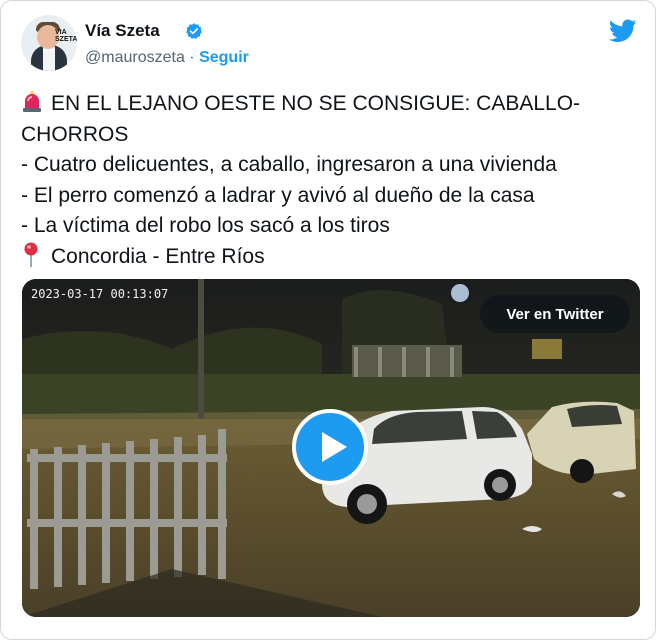 This screenshot has width=660, height=640. Describe the element at coordinates (555, 314) in the screenshot. I see `watch-on-twitter-button: Ver en Twitter` at that location.